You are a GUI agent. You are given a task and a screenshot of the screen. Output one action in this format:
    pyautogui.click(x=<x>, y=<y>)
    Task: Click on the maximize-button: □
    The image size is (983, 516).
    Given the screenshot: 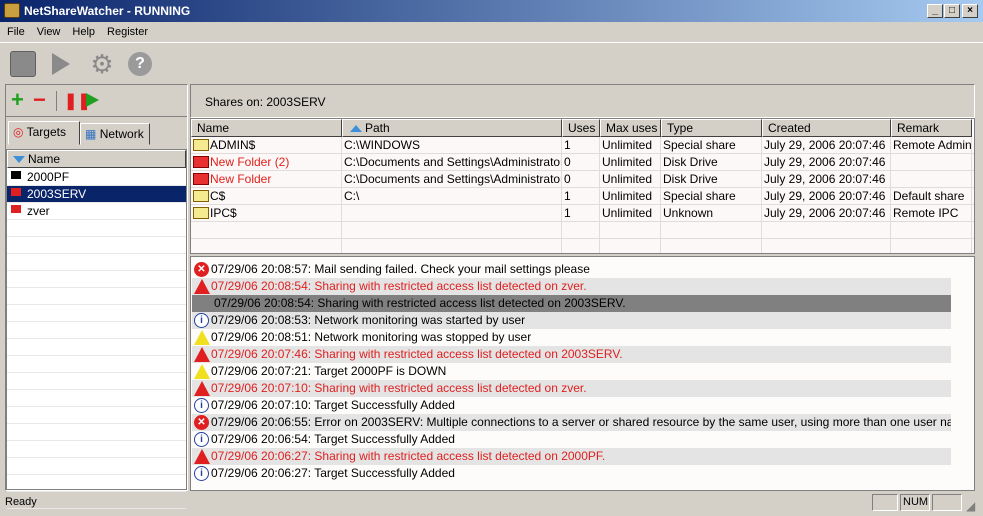 What is the action you would take?
    pyautogui.click(x=952, y=11)
    